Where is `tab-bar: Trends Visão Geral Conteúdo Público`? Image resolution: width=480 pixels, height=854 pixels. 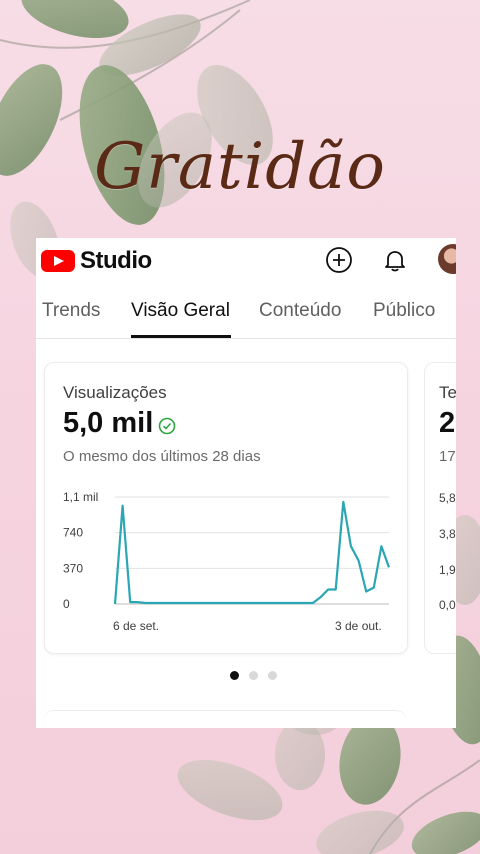
tab-bar: Trends Visão Geral Conteúdo Público is located at coordinates (246, 314).